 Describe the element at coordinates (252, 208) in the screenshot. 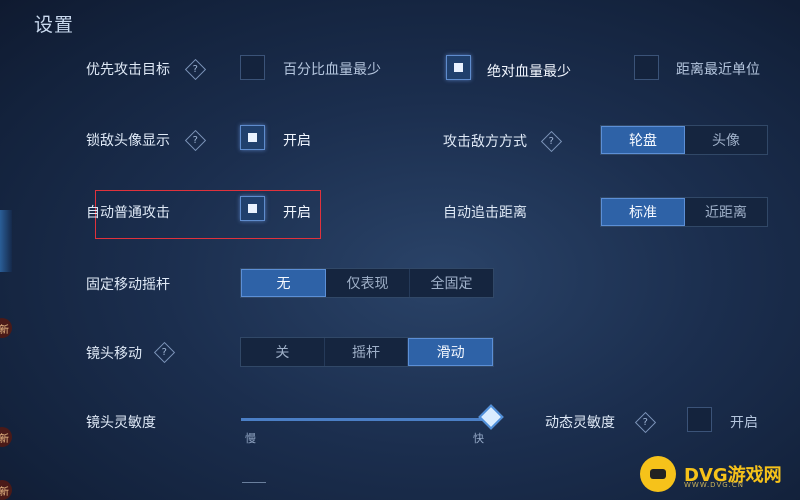

I see `checkbox-auto-attack` at that location.